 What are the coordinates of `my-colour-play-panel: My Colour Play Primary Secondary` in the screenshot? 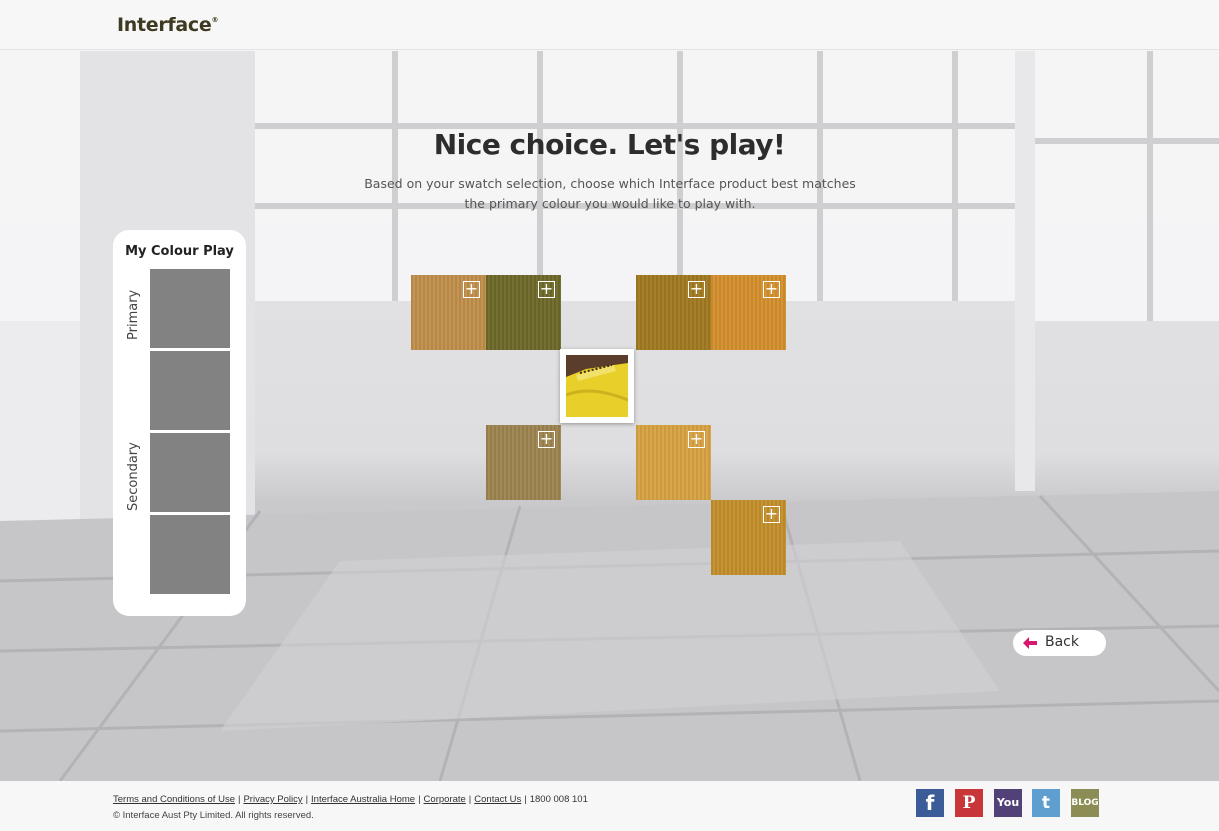 It's located at (179, 423).